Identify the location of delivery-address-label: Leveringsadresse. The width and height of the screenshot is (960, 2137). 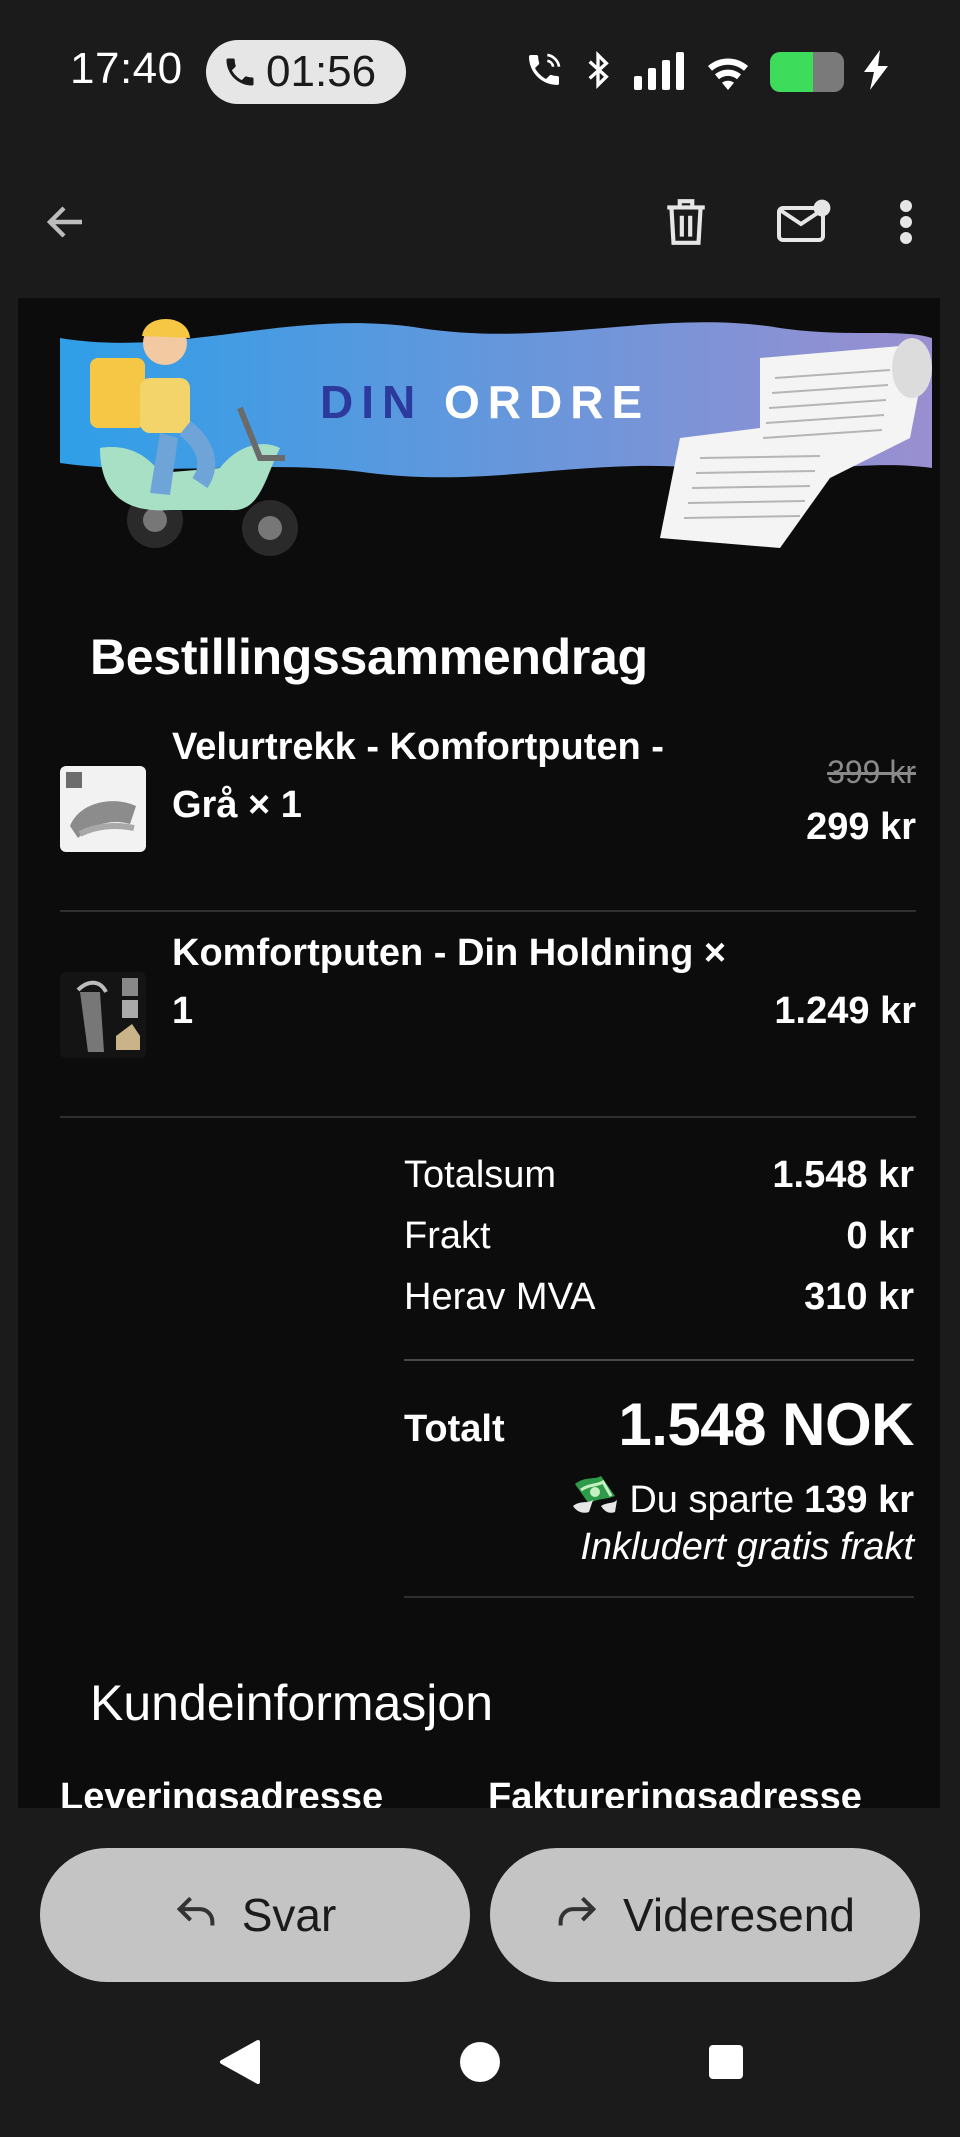
(222, 1792).